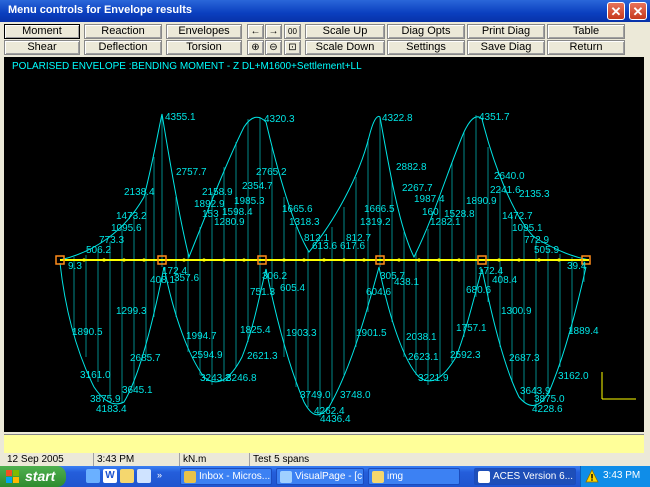 This screenshot has width=650, height=487. What do you see at coordinates (426, 31) in the screenshot?
I see `diag-opts-button: Diag Opts` at bounding box center [426, 31].